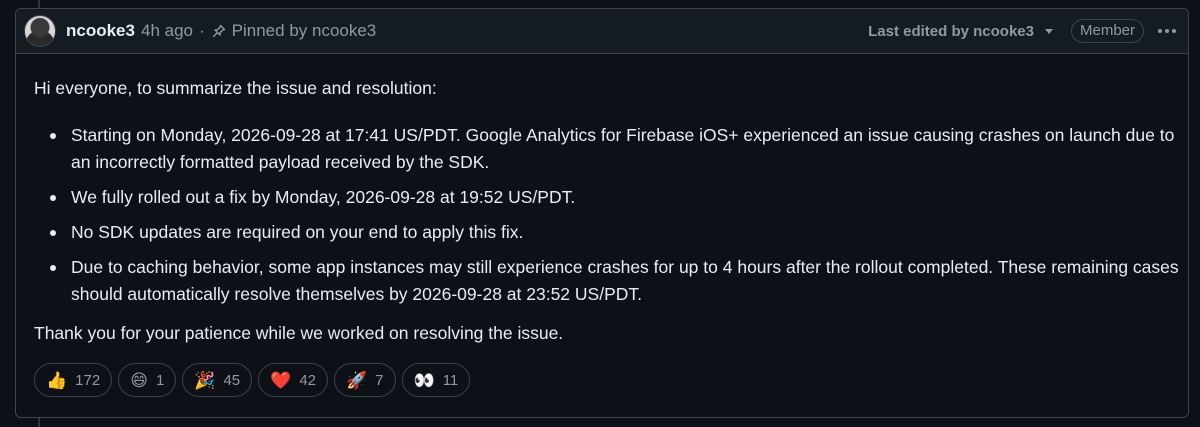  I want to click on reactions-bar: 👍 172 😄 1 🎉 45 ❤️ 42 🚀 7 👀 11, so click(252, 380).